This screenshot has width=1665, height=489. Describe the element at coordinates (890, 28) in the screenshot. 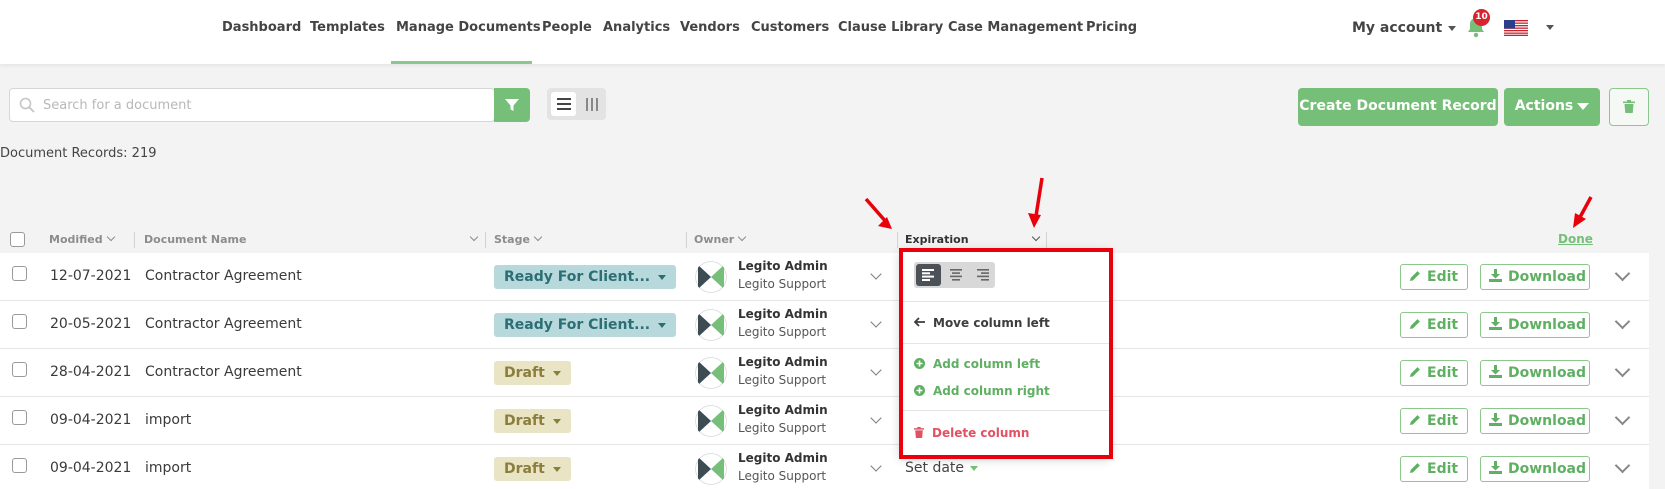

I see `nav-clause-library: Clause Library` at that location.